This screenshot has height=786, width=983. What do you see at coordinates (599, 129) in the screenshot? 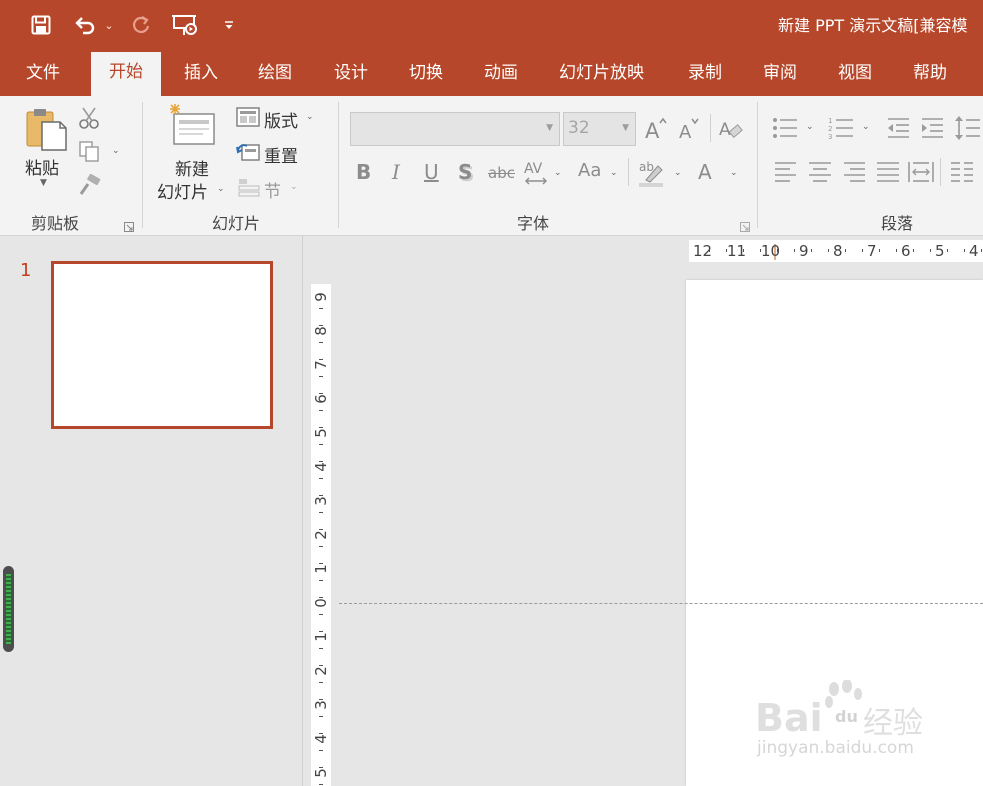
I see `font-size-combobox: 32 ▼` at bounding box center [599, 129].